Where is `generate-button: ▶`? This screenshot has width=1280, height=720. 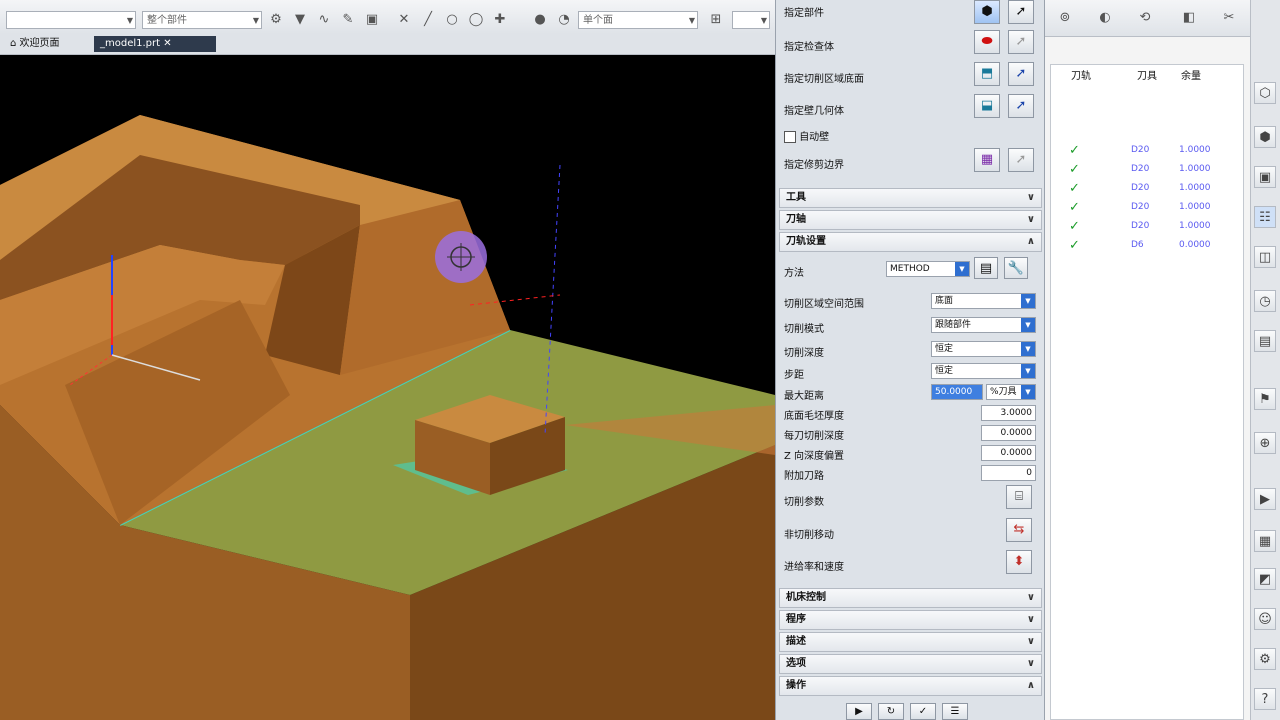 generate-button: ▶ is located at coordinates (859, 711).